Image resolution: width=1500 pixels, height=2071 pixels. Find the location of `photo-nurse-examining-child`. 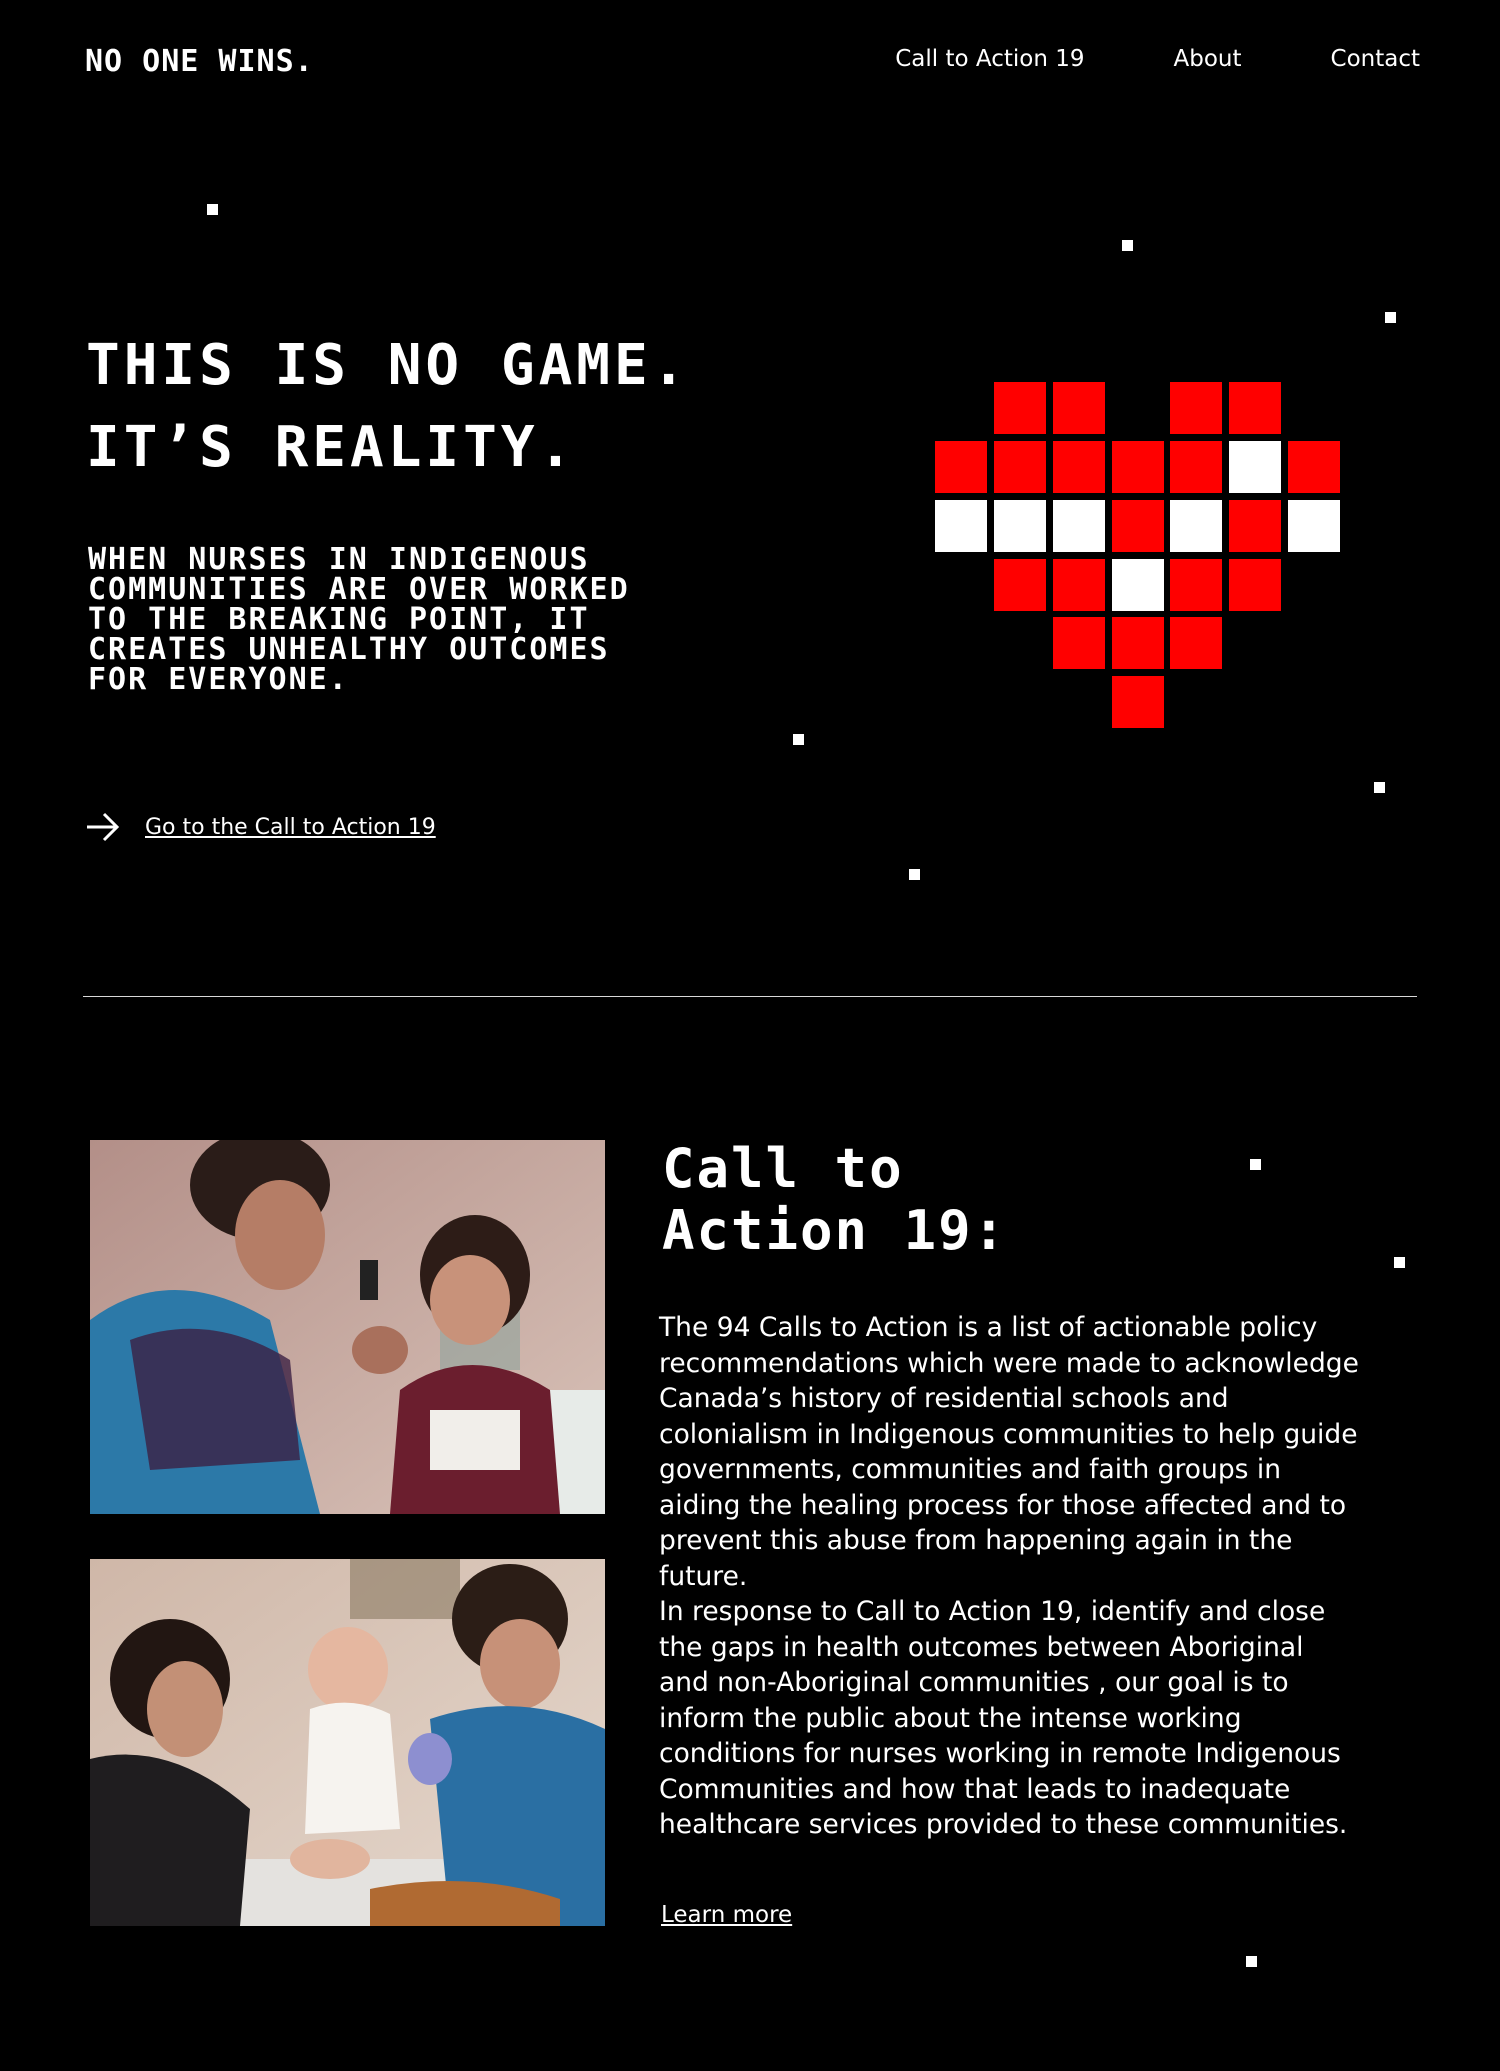

photo-nurse-examining-child is located at coordinates (347, 1327).